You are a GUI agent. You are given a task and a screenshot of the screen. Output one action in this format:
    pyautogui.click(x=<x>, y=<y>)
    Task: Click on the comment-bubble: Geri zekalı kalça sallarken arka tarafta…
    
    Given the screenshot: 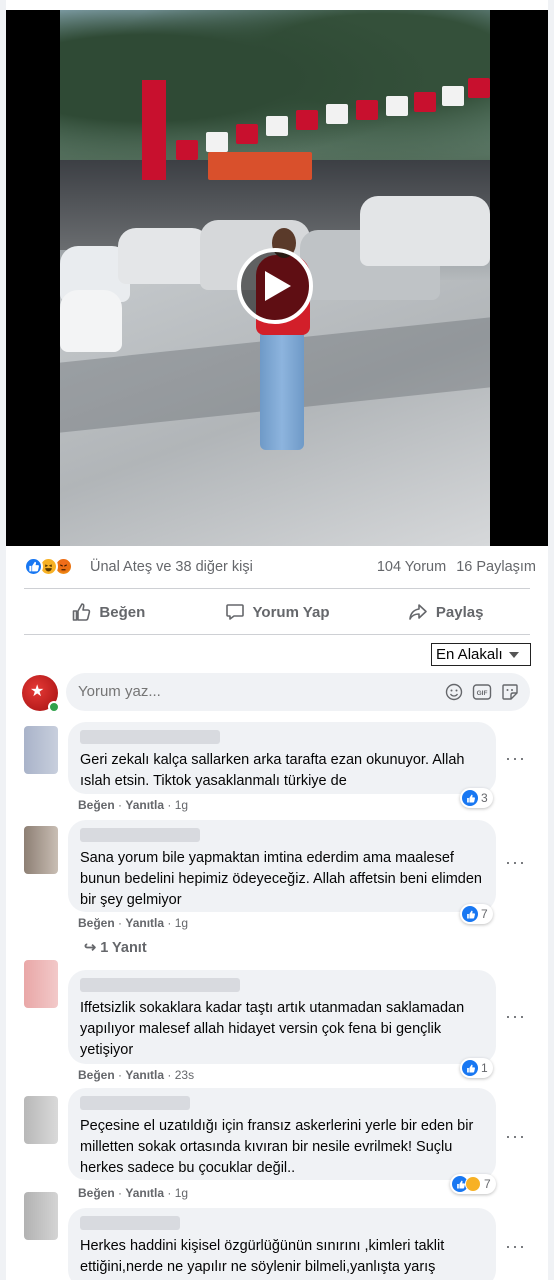 What is the action you would take?
    pyautogui.click(x=282, y=758)
    